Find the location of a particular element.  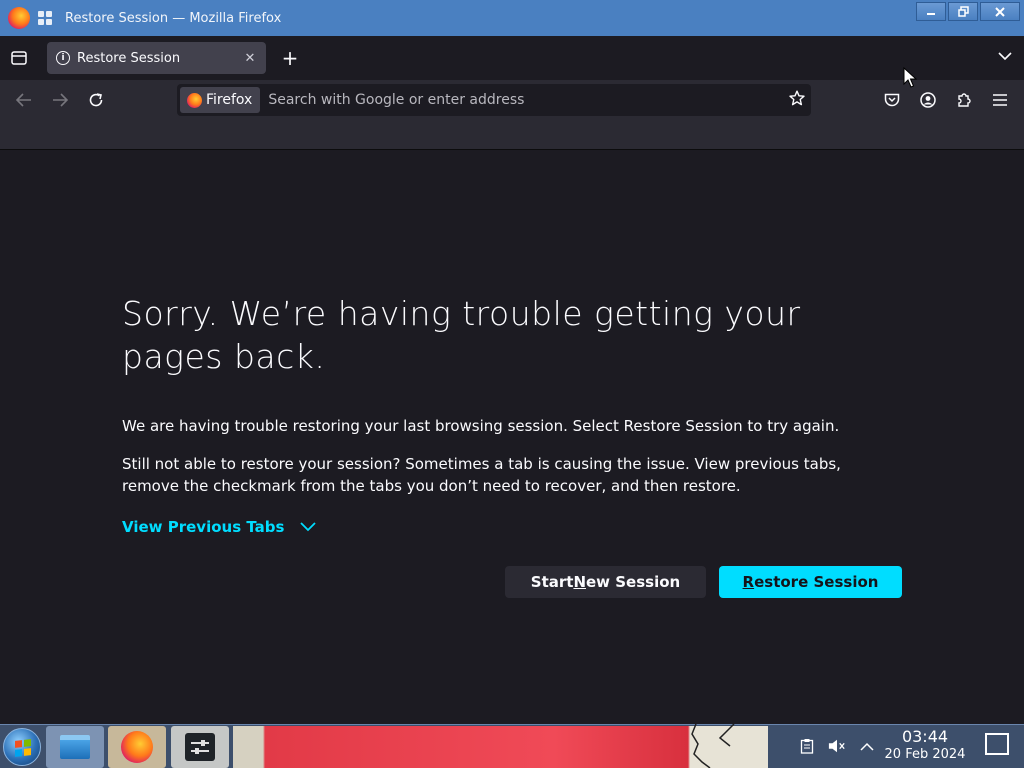

app-grid-icon is located at coordinates (45, 18).